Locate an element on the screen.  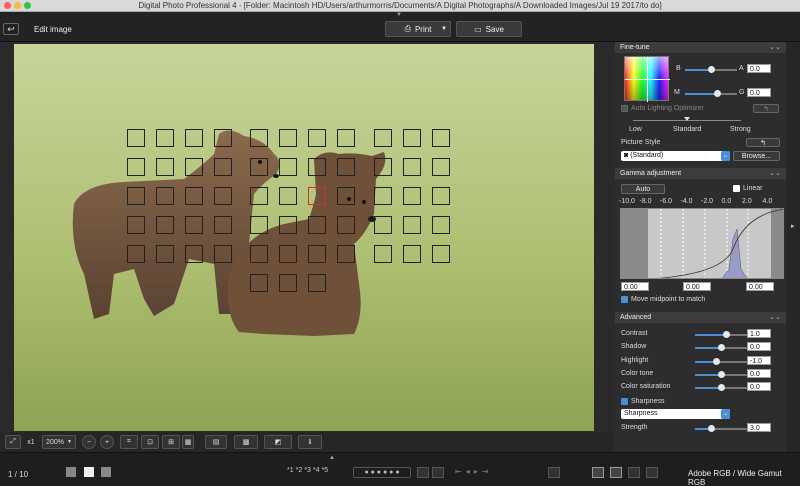
rating-button: *4 is located at coordinates (316, 470).